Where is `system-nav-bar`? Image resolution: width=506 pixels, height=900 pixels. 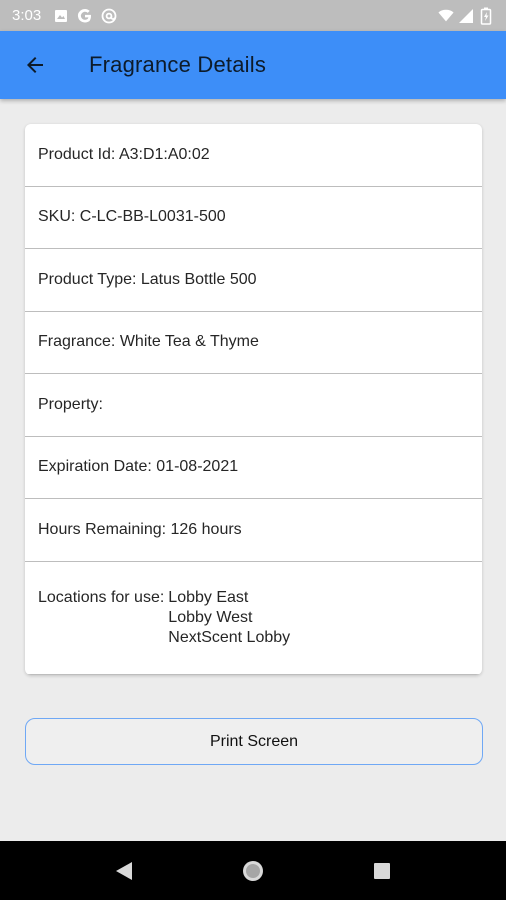 system-nav-bar is located at coordinates (253, 870).